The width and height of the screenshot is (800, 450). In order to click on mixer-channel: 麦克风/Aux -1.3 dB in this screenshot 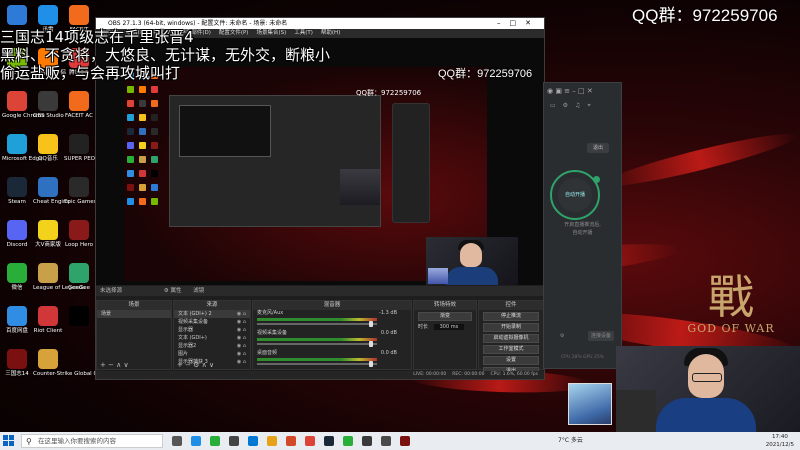, I will do `click(332, 320)`.